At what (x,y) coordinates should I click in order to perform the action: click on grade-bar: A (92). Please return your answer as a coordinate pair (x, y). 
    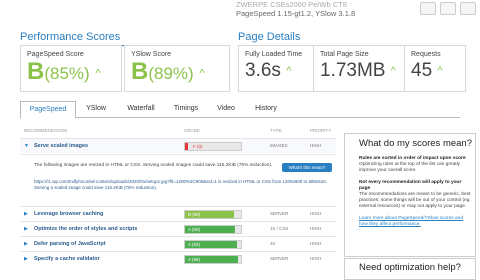
    Looking at the image, I should click on (213, 244).